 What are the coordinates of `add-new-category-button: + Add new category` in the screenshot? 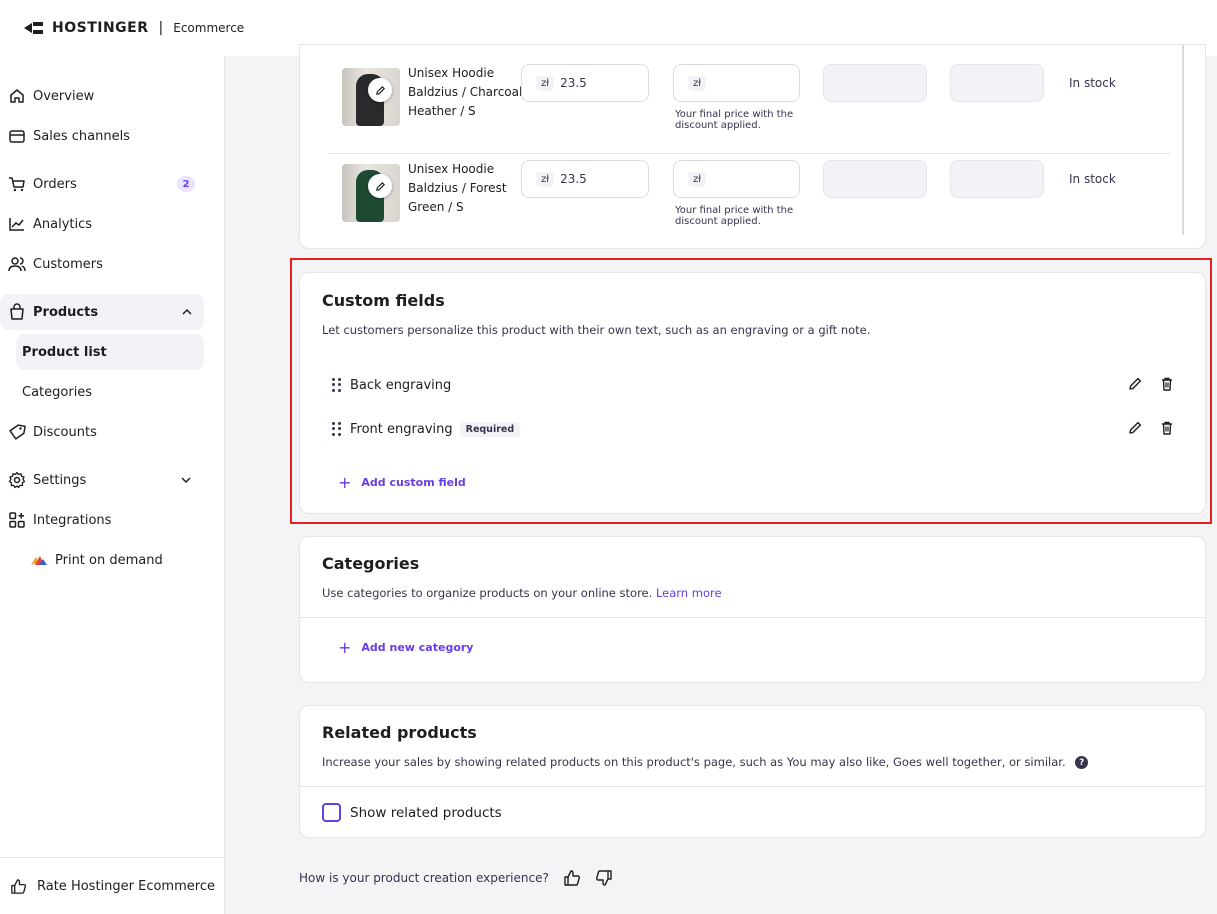 It's located at (405, 647).